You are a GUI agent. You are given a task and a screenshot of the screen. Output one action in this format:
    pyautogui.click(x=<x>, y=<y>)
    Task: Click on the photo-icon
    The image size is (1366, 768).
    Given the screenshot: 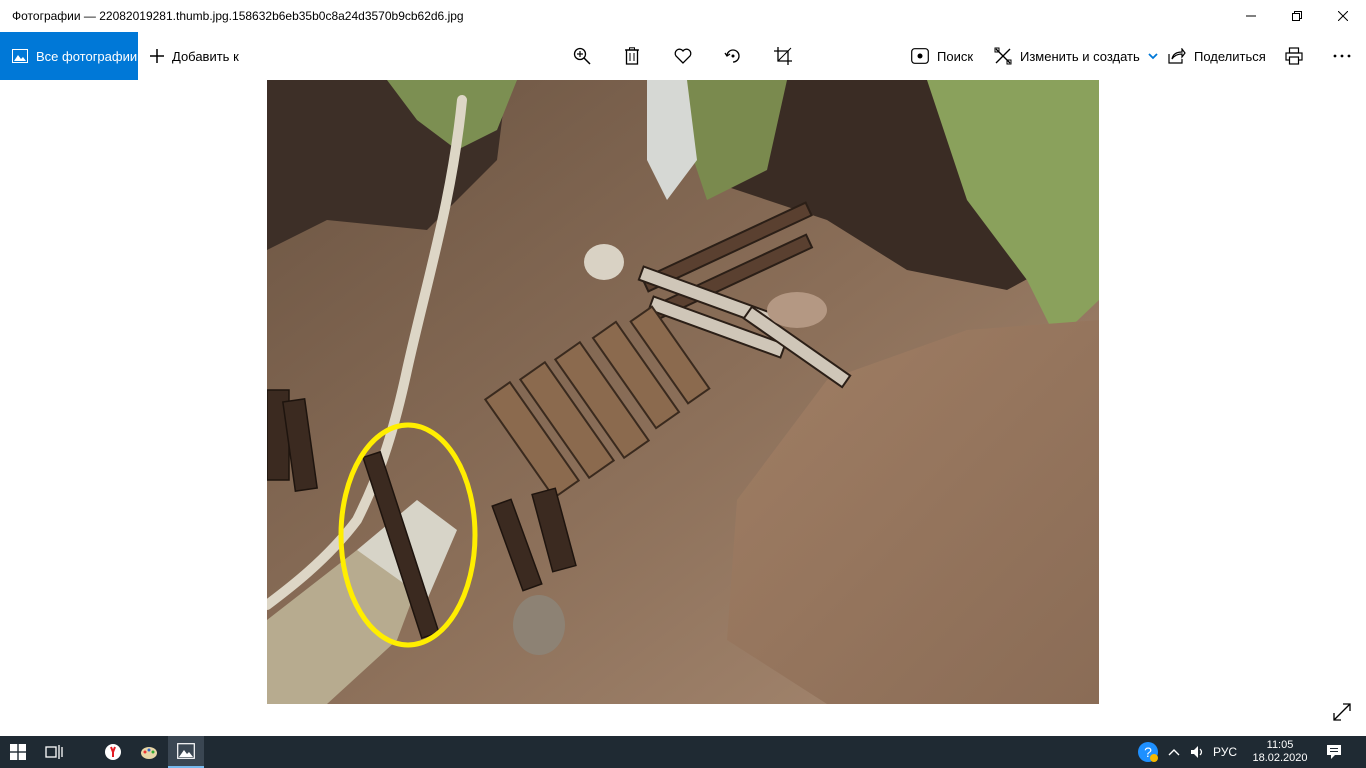 What is the action you would take?
    pyautogui.click(x=20, y=56)
    